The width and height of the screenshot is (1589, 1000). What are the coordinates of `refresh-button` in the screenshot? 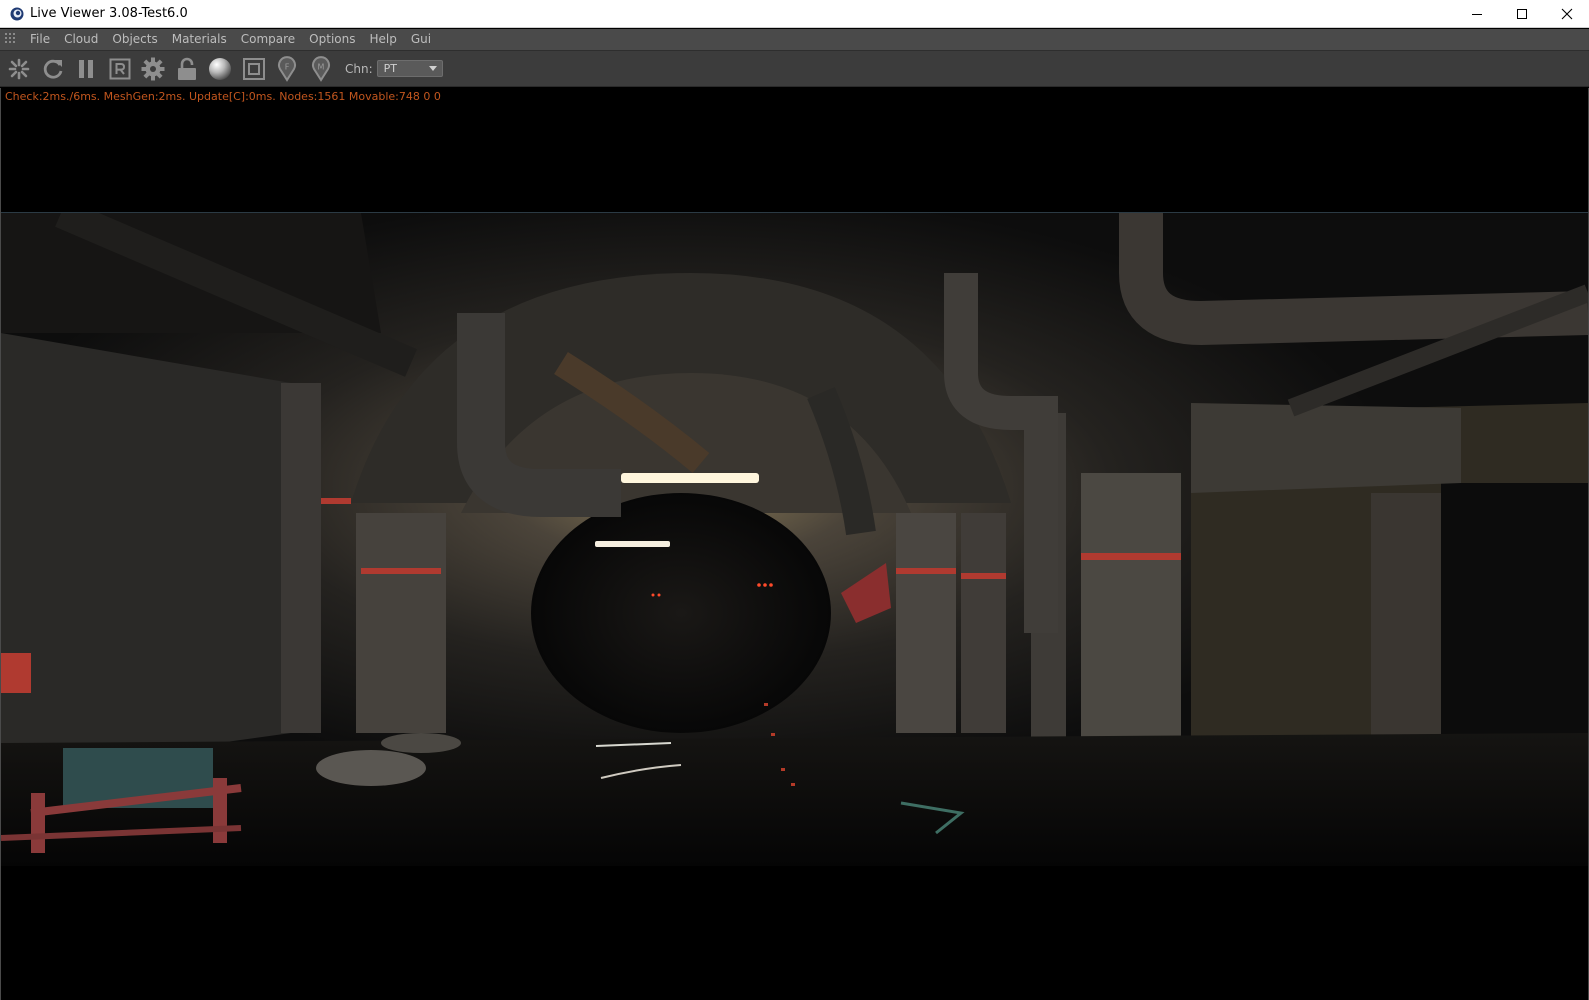 It's located at (53, 69).